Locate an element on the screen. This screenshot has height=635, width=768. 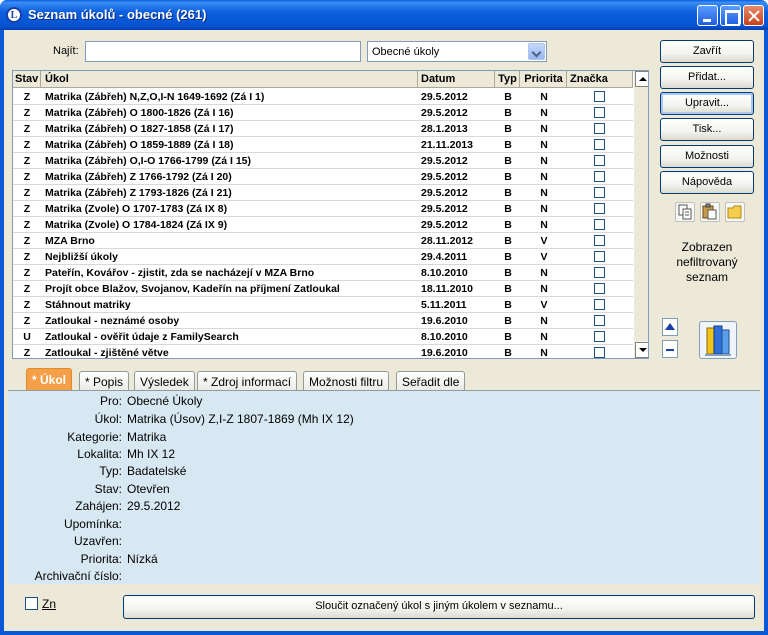
cell-datum: 19.6.2010 is located at coordinates (444, 321).